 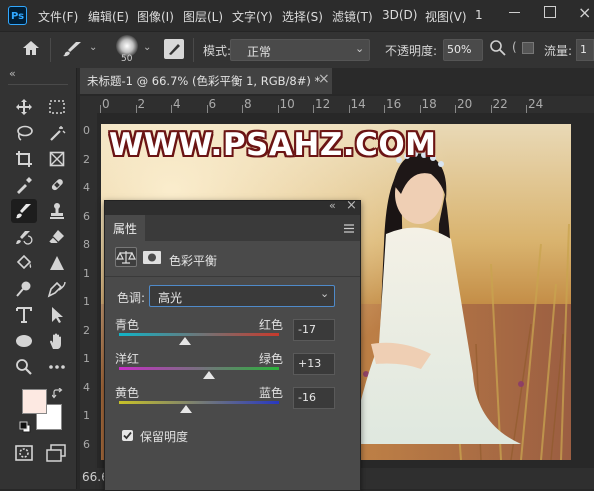 What do you see at coordinates (57, 133) in the screenshot?
I see `magic-wand-tool-icon` at bounding box center [57, 133].